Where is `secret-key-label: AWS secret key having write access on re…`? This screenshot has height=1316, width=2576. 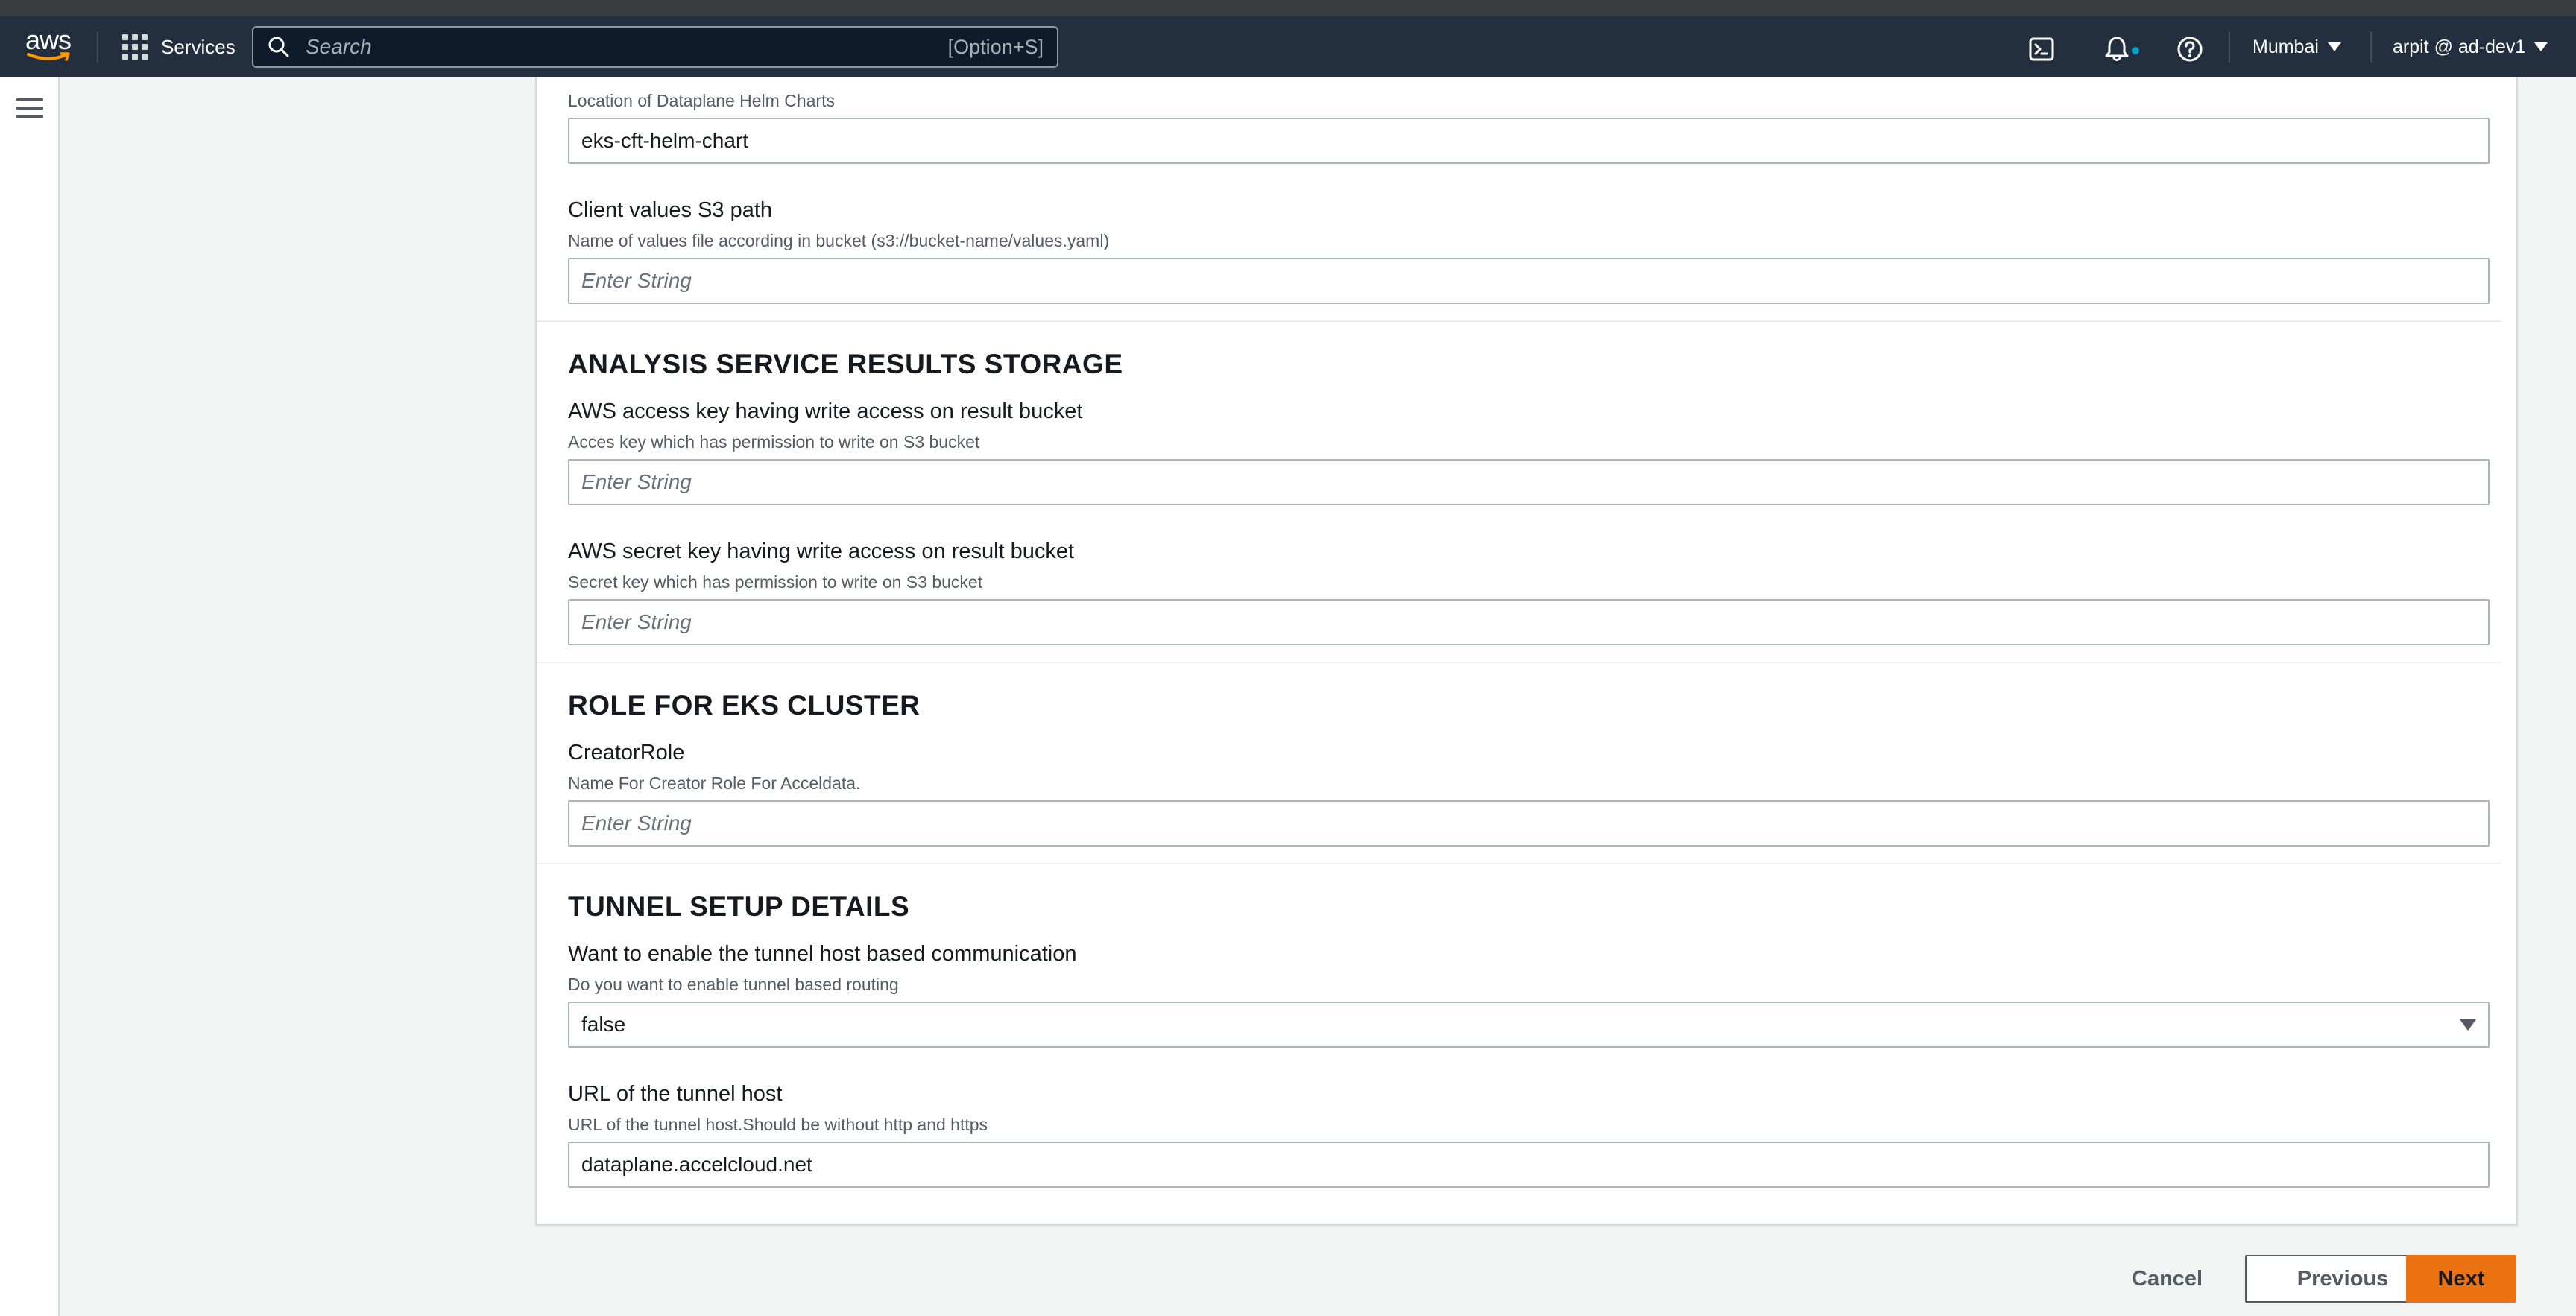
secret-key-label: AWS secret key having write access on re… is located at coordinates (821, 552).